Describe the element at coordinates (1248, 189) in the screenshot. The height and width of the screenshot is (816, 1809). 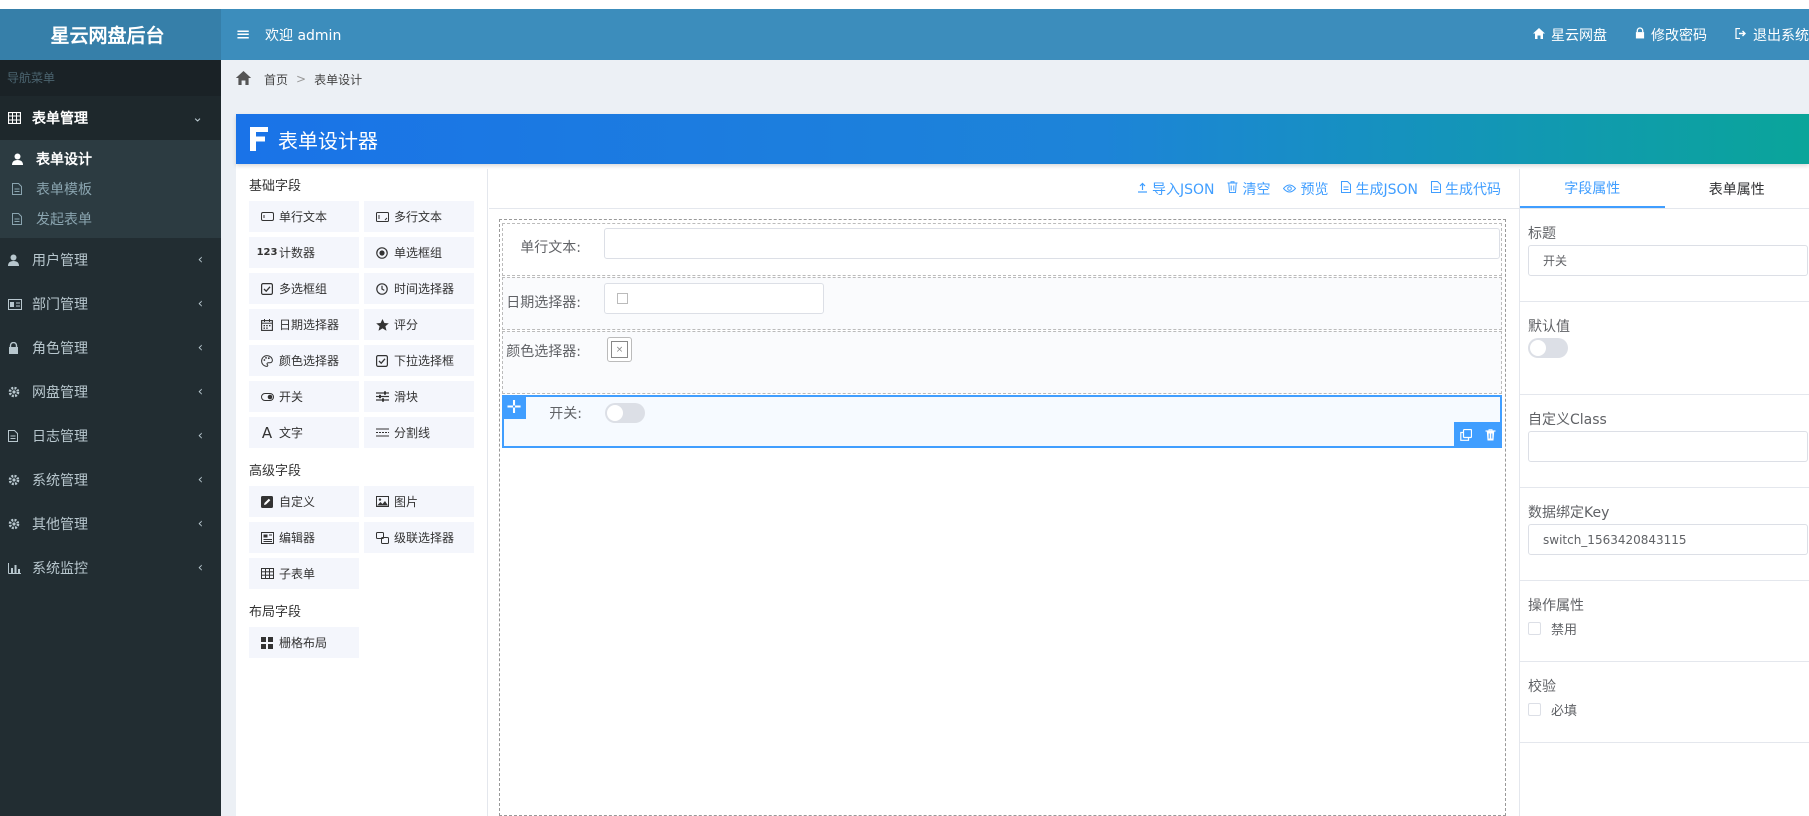
I see `clear-button: 清空` at that location.